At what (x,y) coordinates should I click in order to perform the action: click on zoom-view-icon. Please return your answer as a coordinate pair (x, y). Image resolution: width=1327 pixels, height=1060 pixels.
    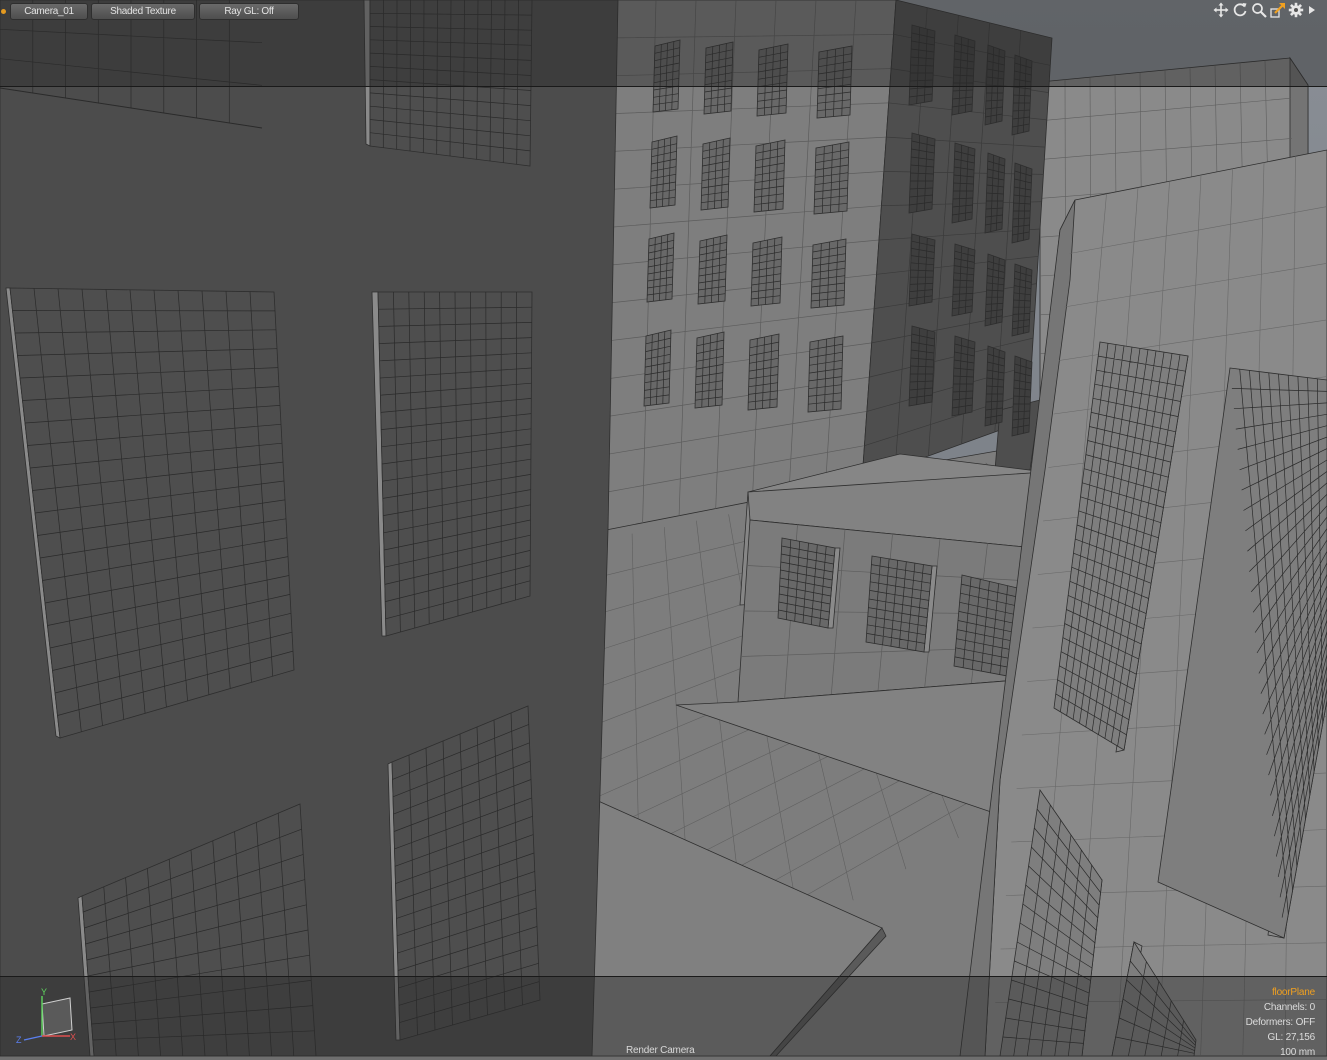
    Looking at the image, I should click on (1259, 10).